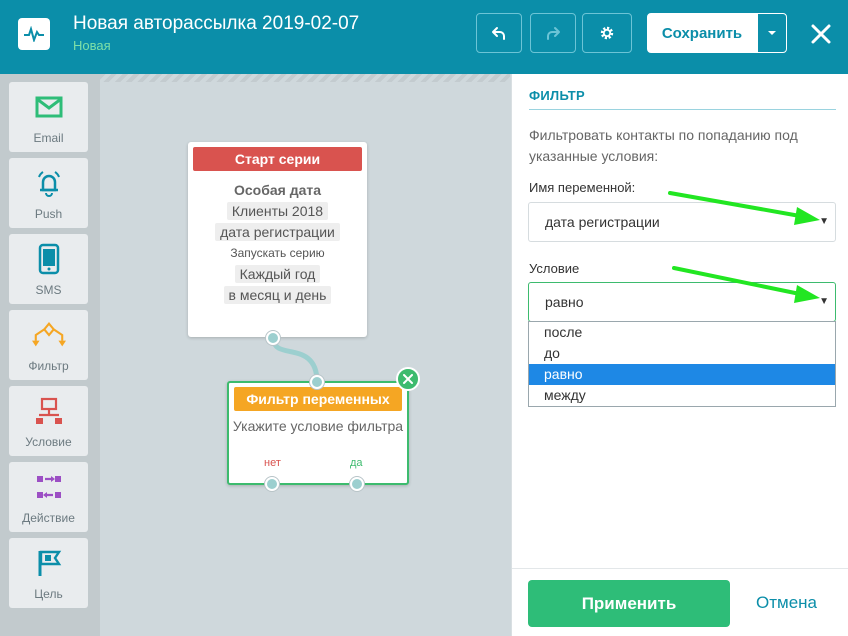 The image size is (848, 636). I want to click on filter-no-label: нет, so click(272, 463).